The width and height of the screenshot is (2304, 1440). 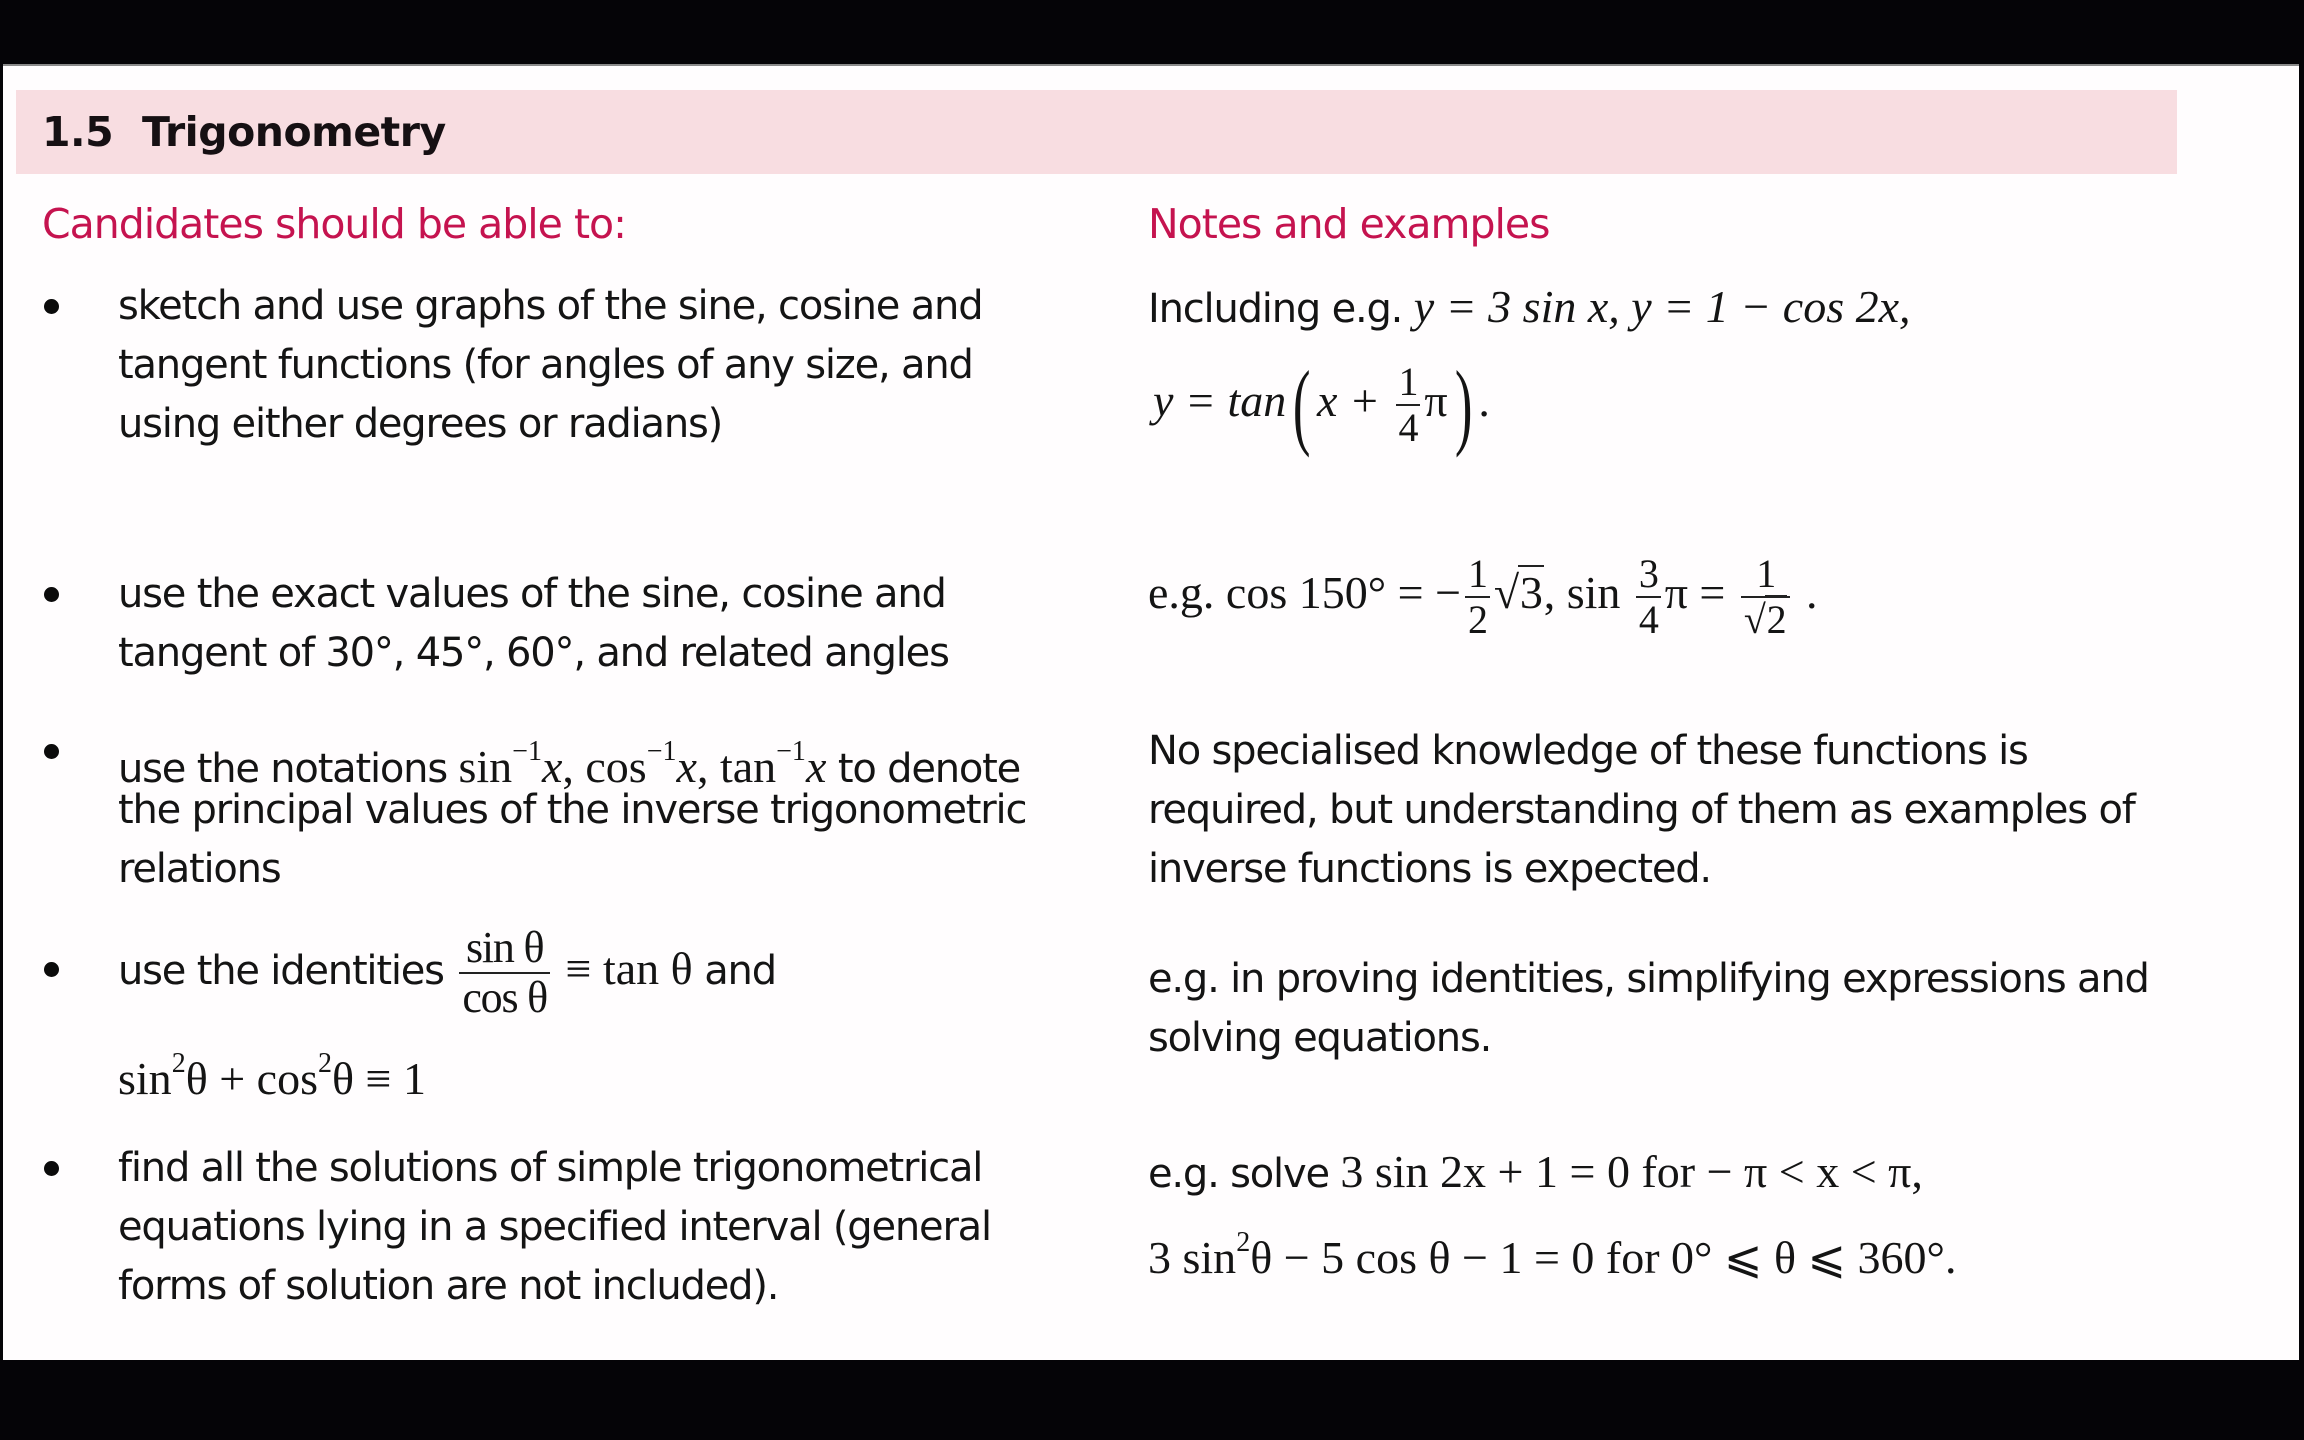 I want to click on paren-open: (, so click(x=1302, y=404).